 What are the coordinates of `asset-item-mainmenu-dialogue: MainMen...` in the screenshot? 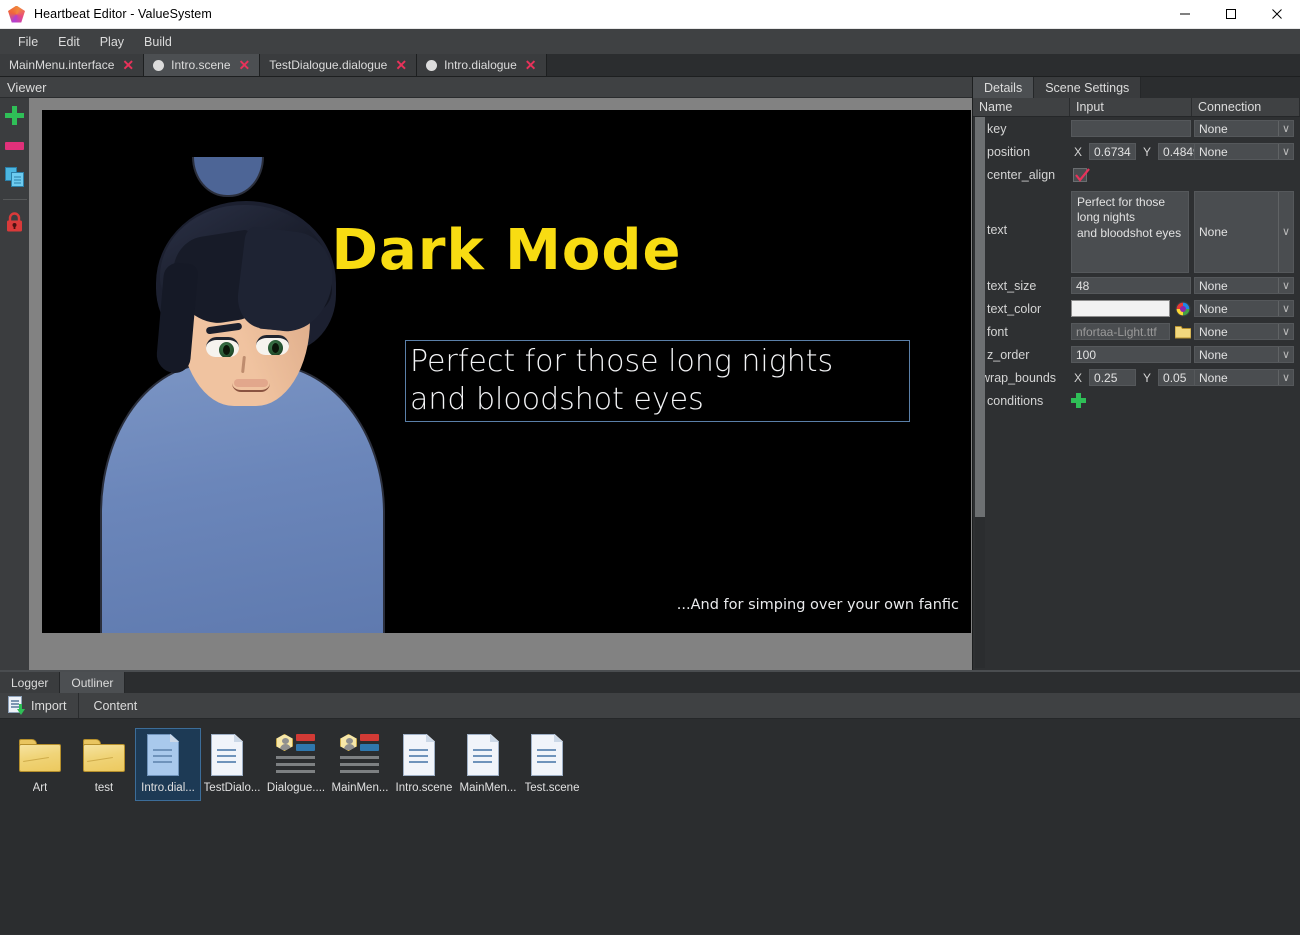 It's located at (360, 764).